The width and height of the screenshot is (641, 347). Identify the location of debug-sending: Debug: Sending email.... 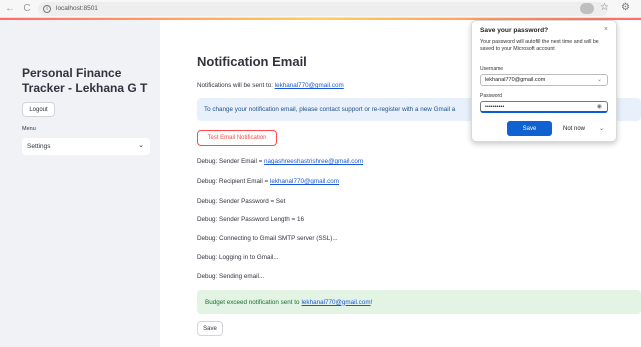
(231, 276).